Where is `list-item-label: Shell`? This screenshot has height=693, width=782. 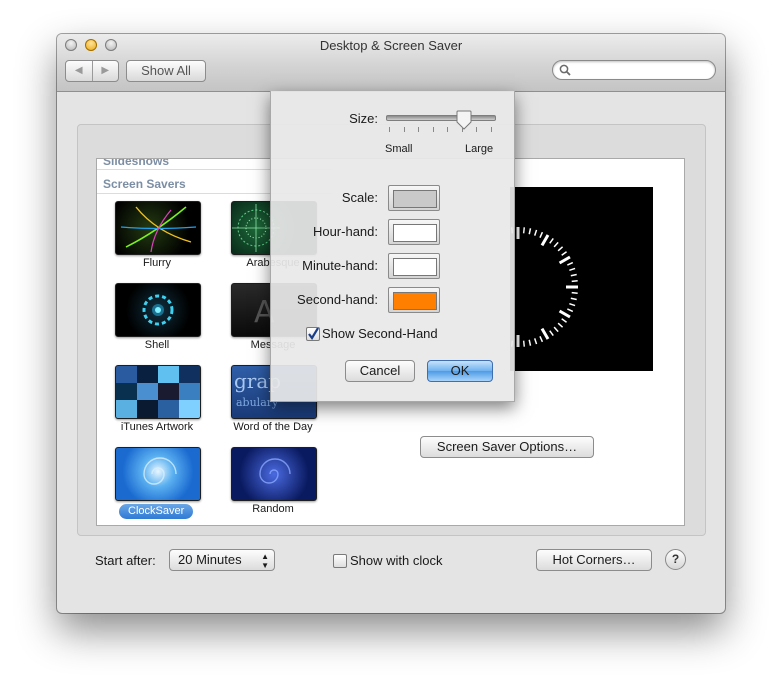
list-item-label: Shell is located at coordinates (157, 345).